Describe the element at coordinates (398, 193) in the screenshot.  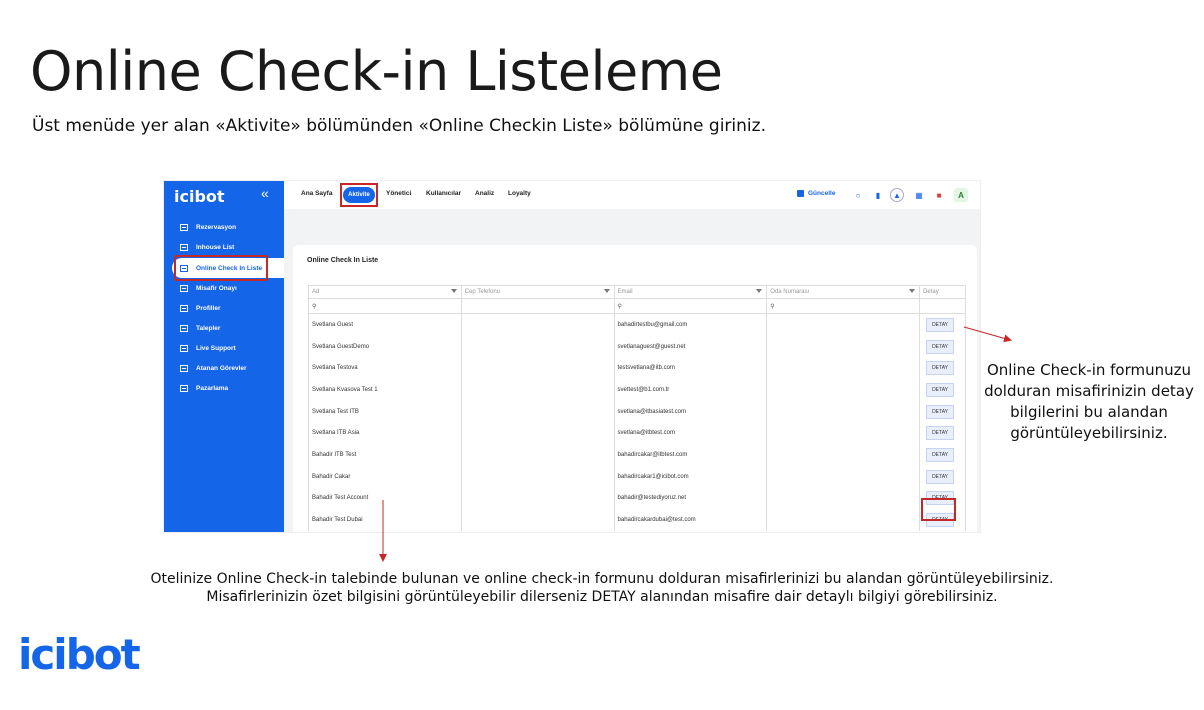
I see `nav-yonetici: Yönetici` at that location.